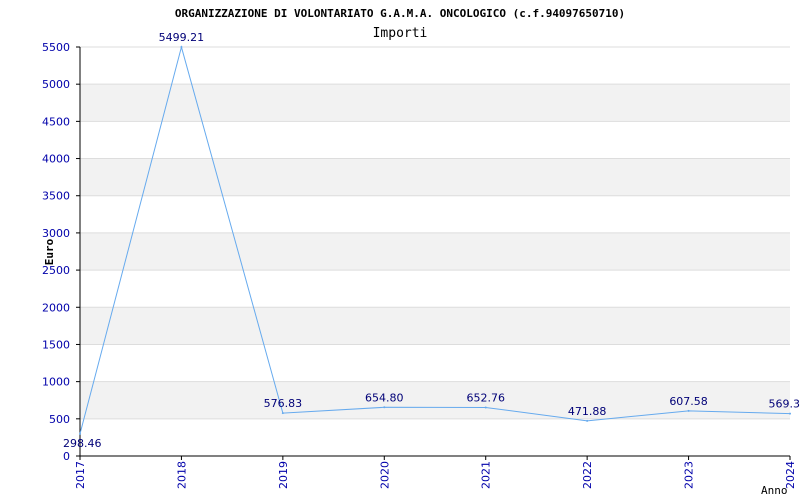  What do you see at coordinates (56, 159) in the screenshot?
I see `y-tick-label: 4000` at bounding box center [56, 159].